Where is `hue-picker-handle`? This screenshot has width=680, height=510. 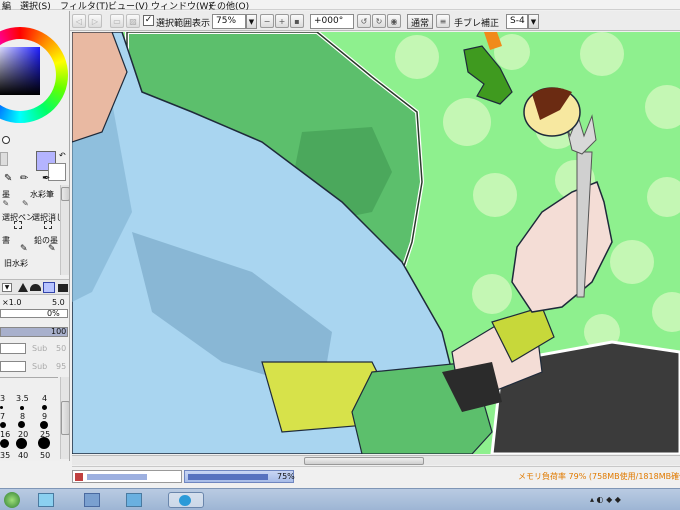
hue-picker-handle is located at coordinates (6, 140).